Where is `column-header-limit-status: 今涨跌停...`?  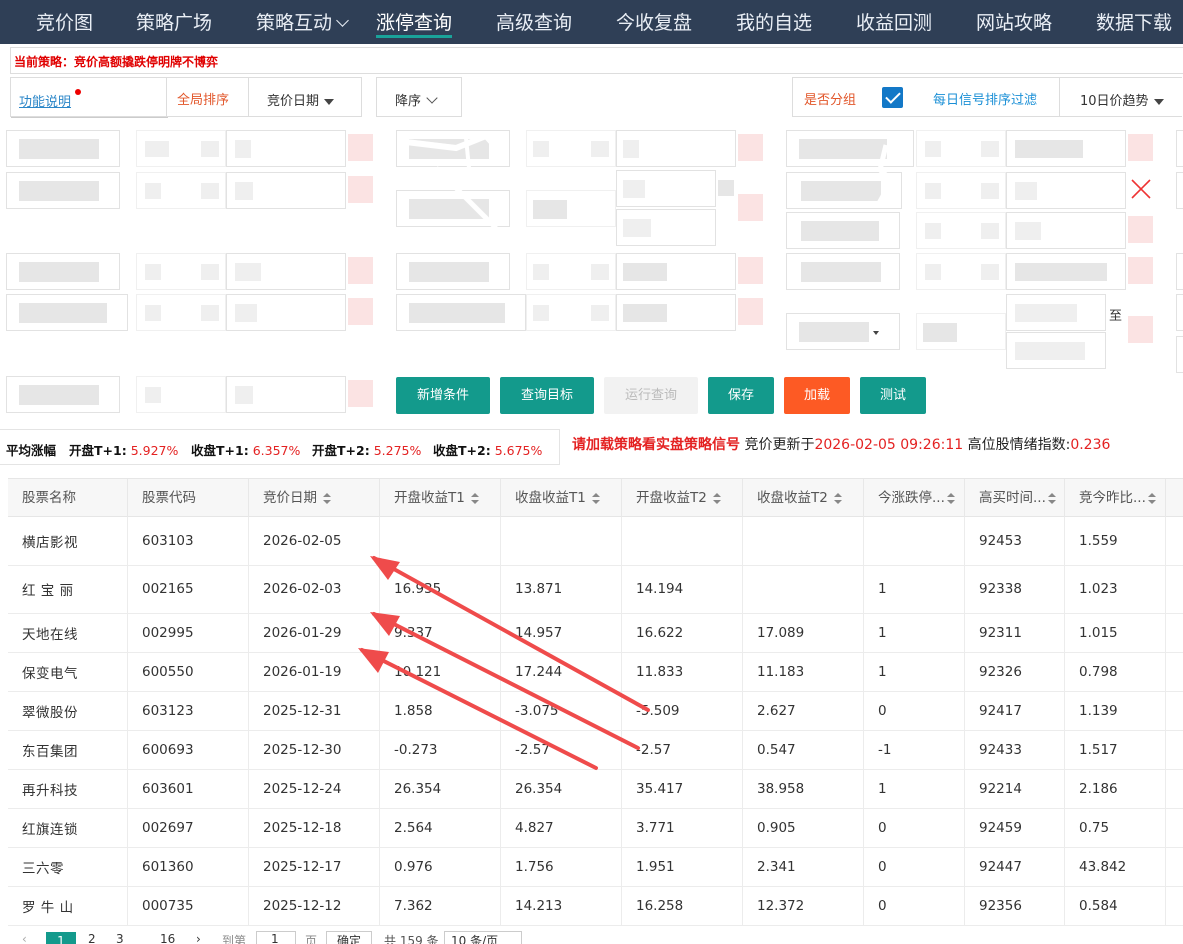
column-header-limit-status: 今涨跌停... is located at coordinates (914, 498).